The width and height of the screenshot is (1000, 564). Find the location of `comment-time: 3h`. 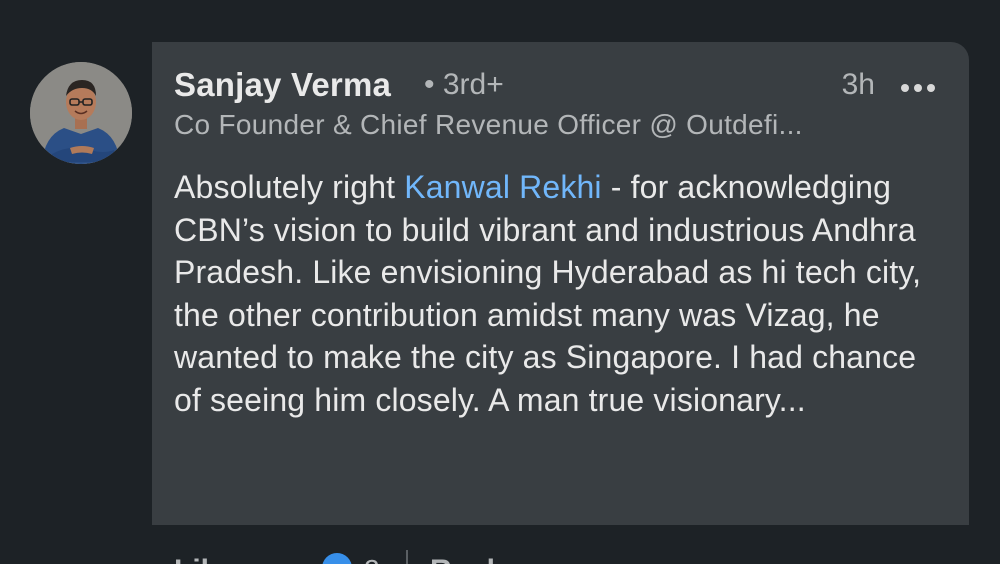

comment-time: 3h is located at coordinates (858, 84).